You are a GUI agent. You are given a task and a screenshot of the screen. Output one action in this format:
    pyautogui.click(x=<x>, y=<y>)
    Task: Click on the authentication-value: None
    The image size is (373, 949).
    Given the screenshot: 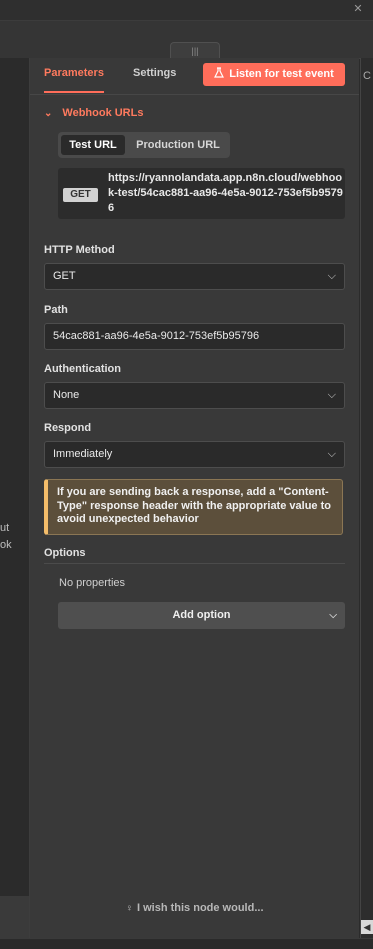 What is the action you would take?
    pyautogui.click(x=66, y=395)
    